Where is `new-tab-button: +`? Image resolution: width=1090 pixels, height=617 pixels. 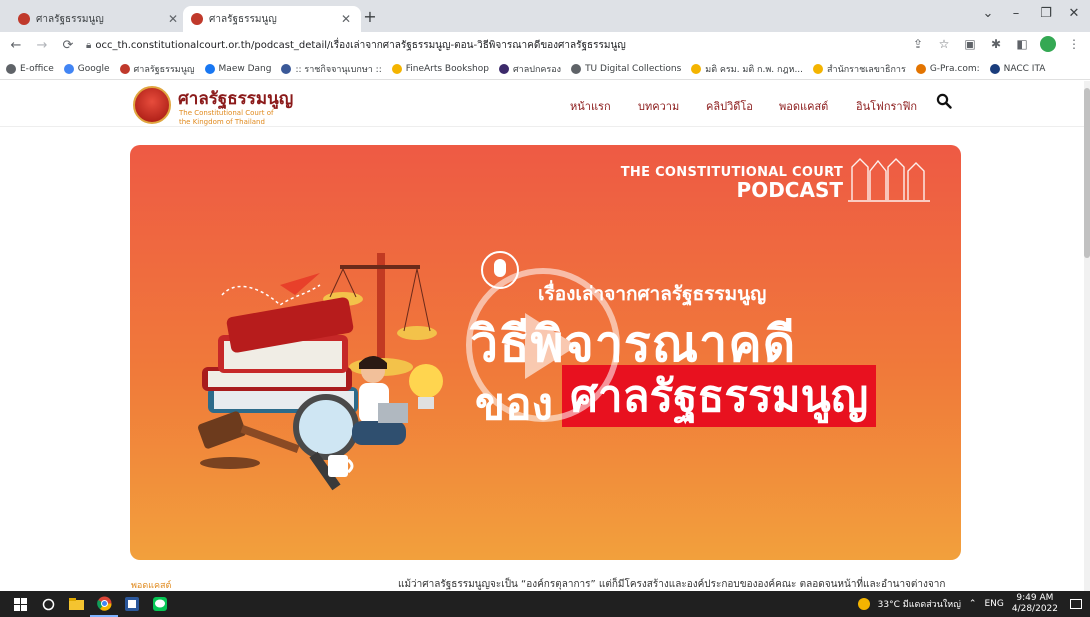 new-tab-button: + is located at coordinates (370, 16).